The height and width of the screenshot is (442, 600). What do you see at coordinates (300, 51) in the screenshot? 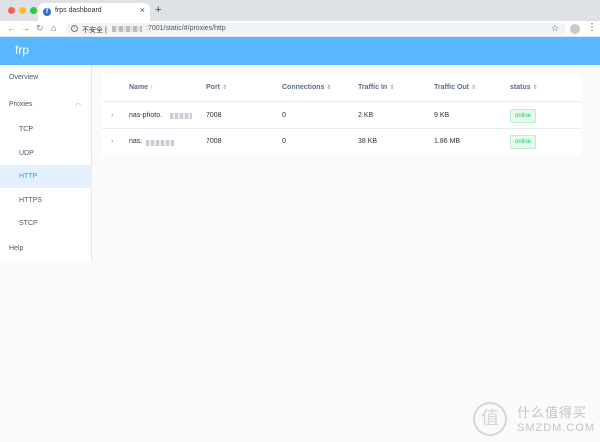
I see `app-header: frp` at bounding box center [300, 51].